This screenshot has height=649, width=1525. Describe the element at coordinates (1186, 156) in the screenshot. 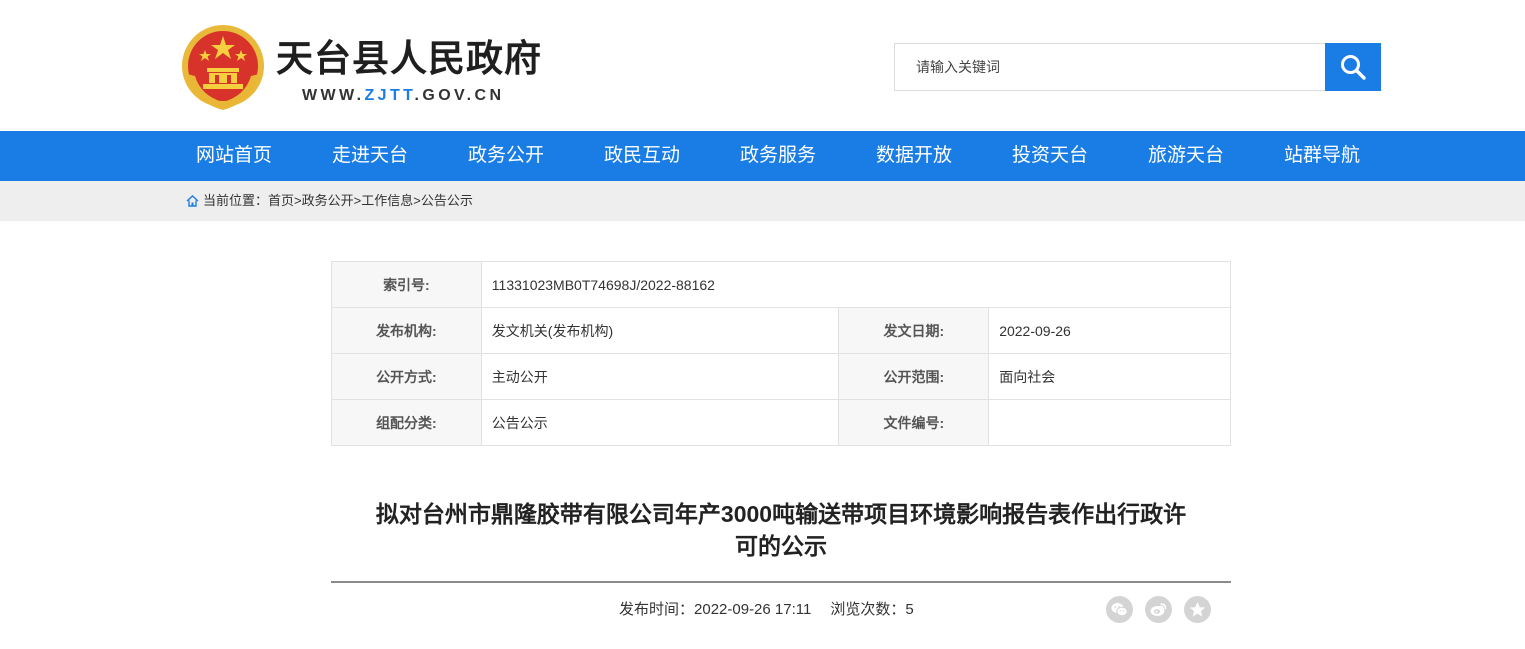

I see `nav-item-tourism: 旅游天台` at that location.